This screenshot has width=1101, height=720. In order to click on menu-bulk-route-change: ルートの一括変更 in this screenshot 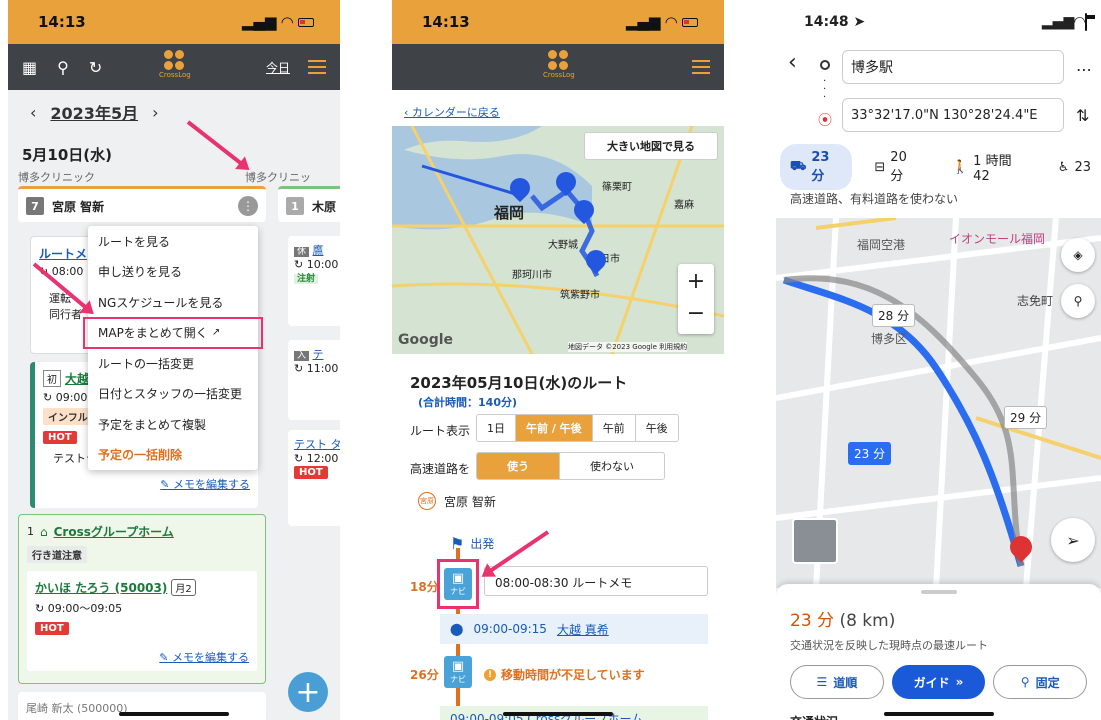, I will do `click(173, 363)`.